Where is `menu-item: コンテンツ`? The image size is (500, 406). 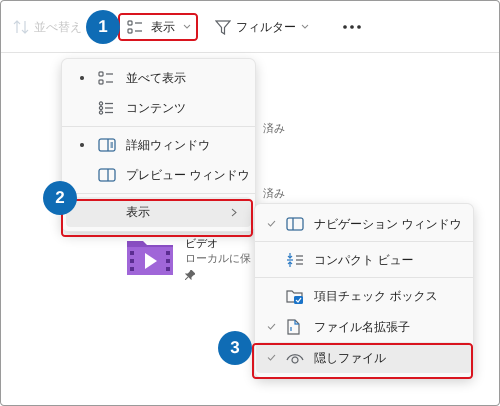
menu-item: コンテンツ is located at coordinates (158, 108).